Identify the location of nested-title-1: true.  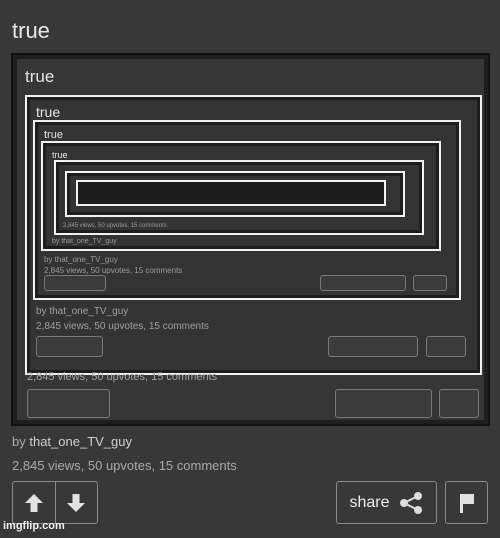
(48, 112).